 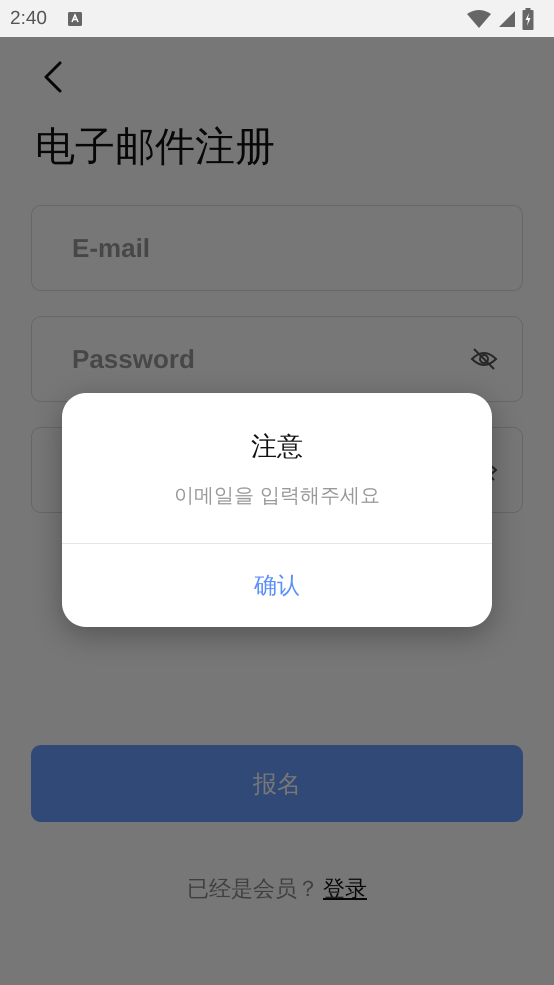 I want to click on member-prompt: 已经是会员？, so click(x=253, y=890).